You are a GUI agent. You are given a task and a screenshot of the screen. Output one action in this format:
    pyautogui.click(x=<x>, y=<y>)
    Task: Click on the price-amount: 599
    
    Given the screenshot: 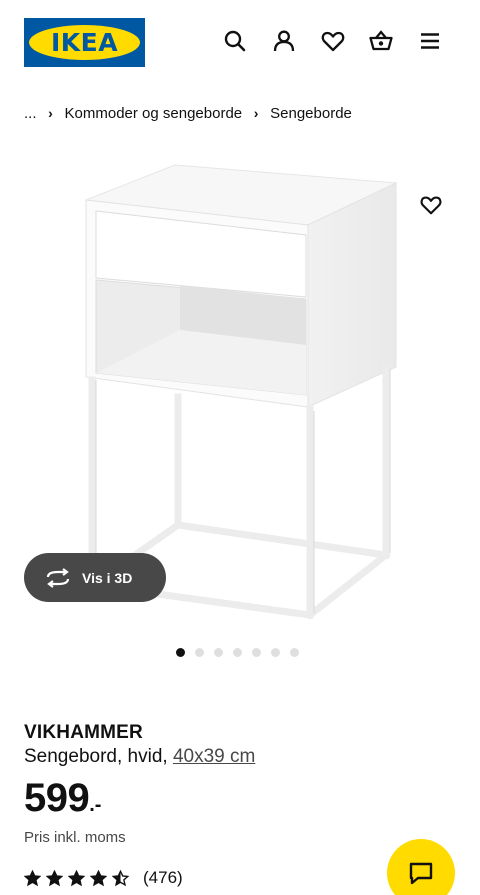 What is the action you would take?
    pyautogui.click(x=57, y=798)
    